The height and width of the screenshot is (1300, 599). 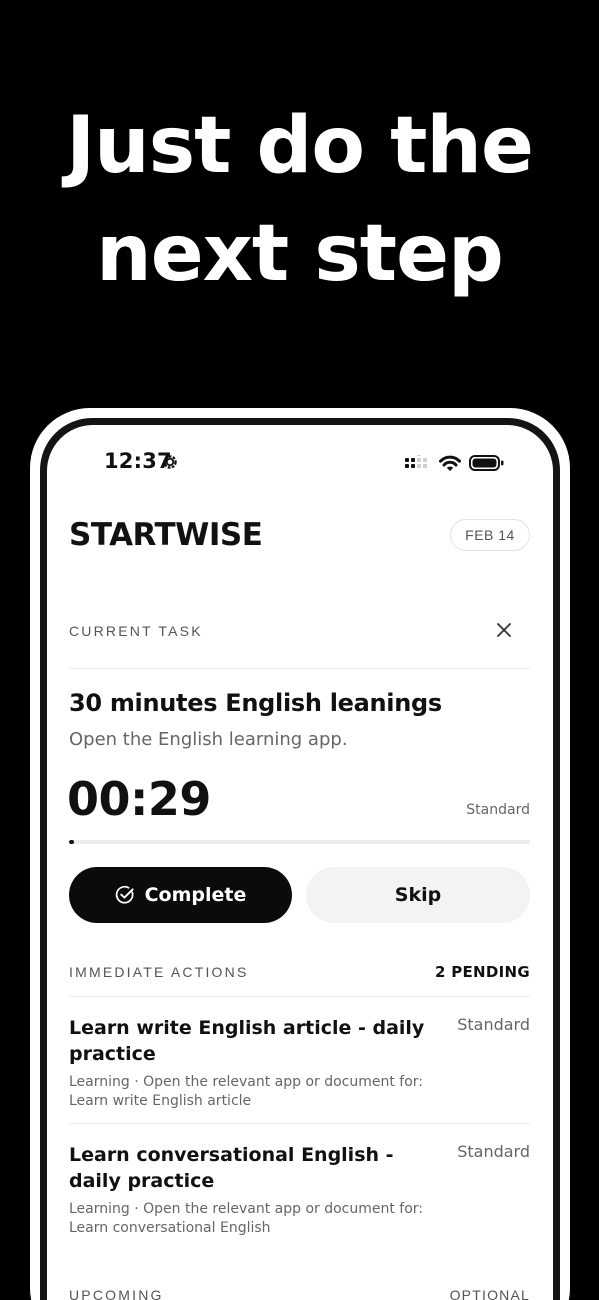 I want to click on date-badge: FEB 14, so click(x=490, y=535).